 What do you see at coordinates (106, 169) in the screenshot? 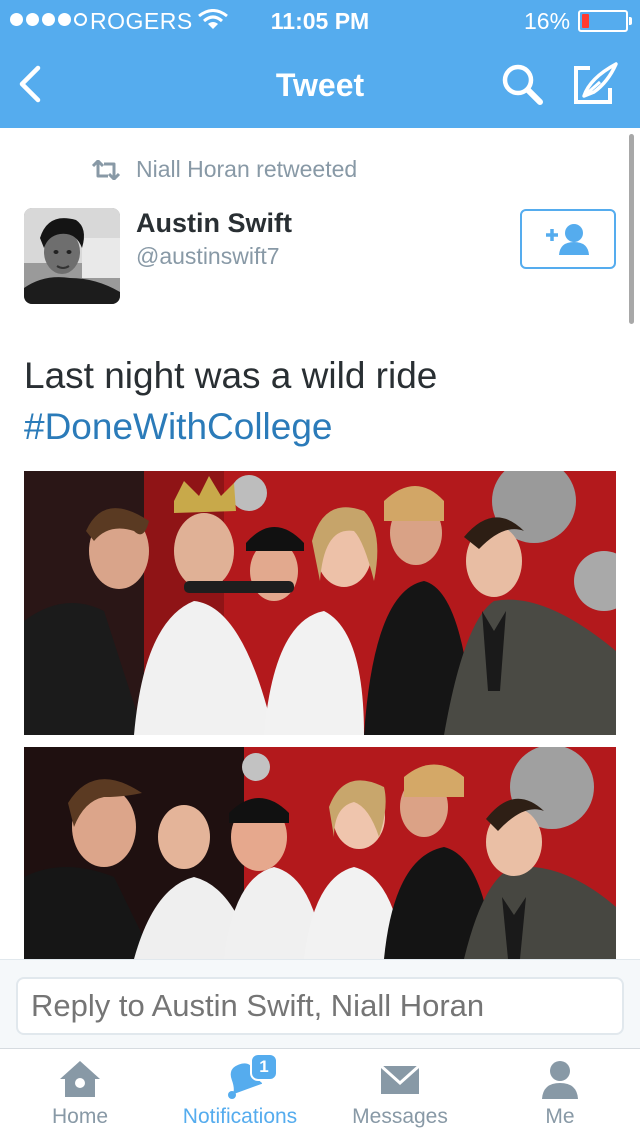
I see `retweet-icon` at bounding box center [106, 169].